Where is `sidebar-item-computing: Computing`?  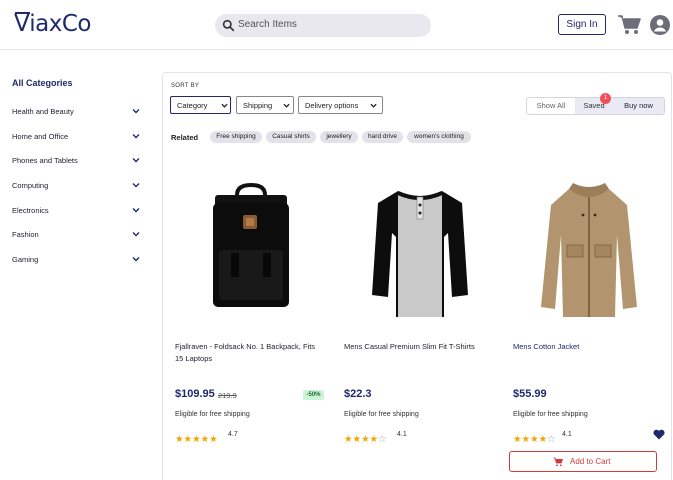
sidebar-item-computing: Computing is located at coordinates (77, 186).